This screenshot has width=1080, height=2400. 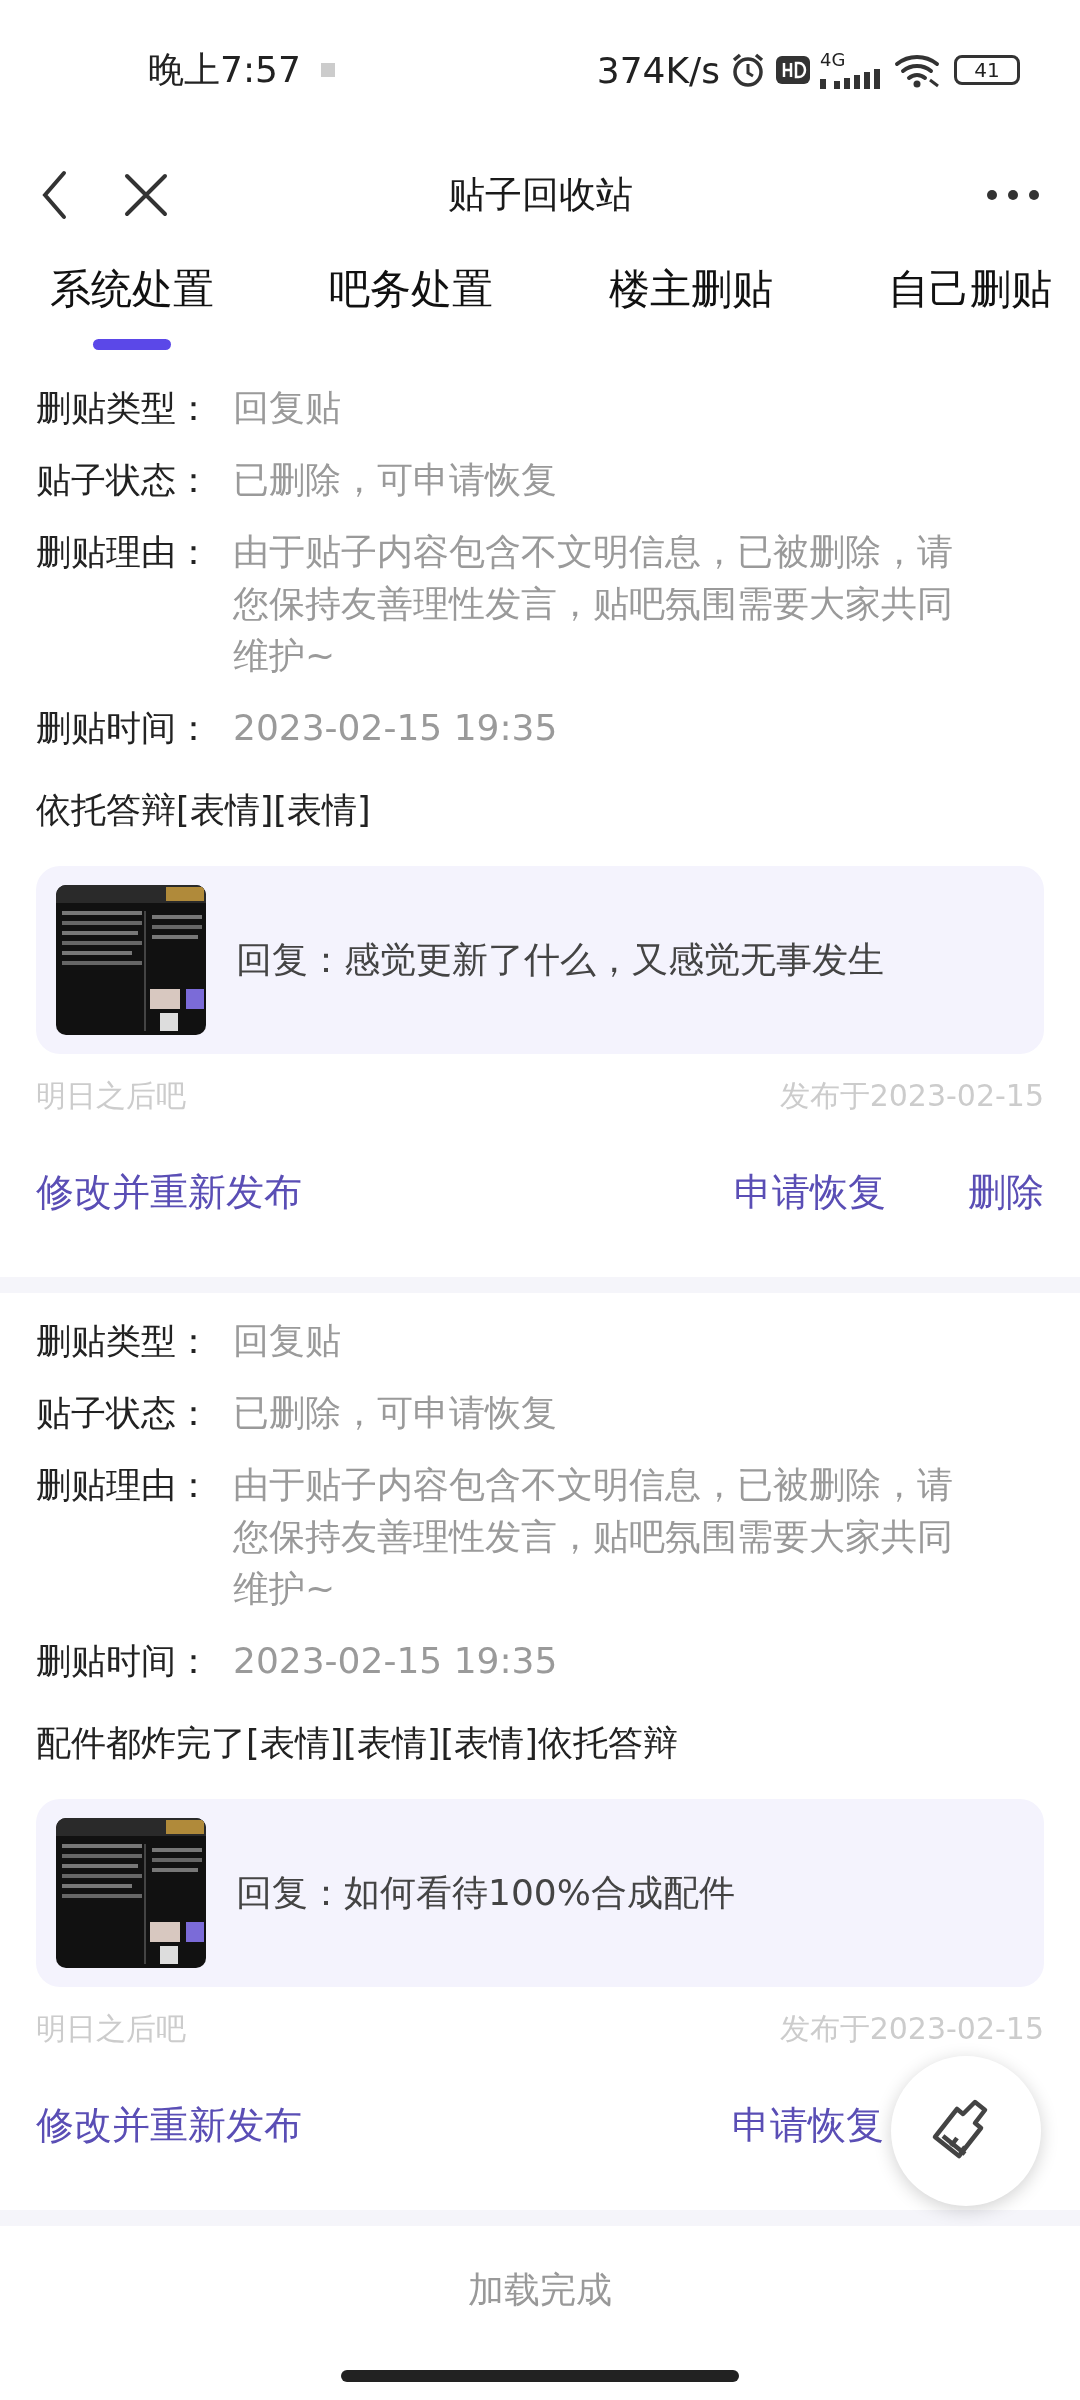 I want to click on tab: 系统处置, so click(x=132, y=300).